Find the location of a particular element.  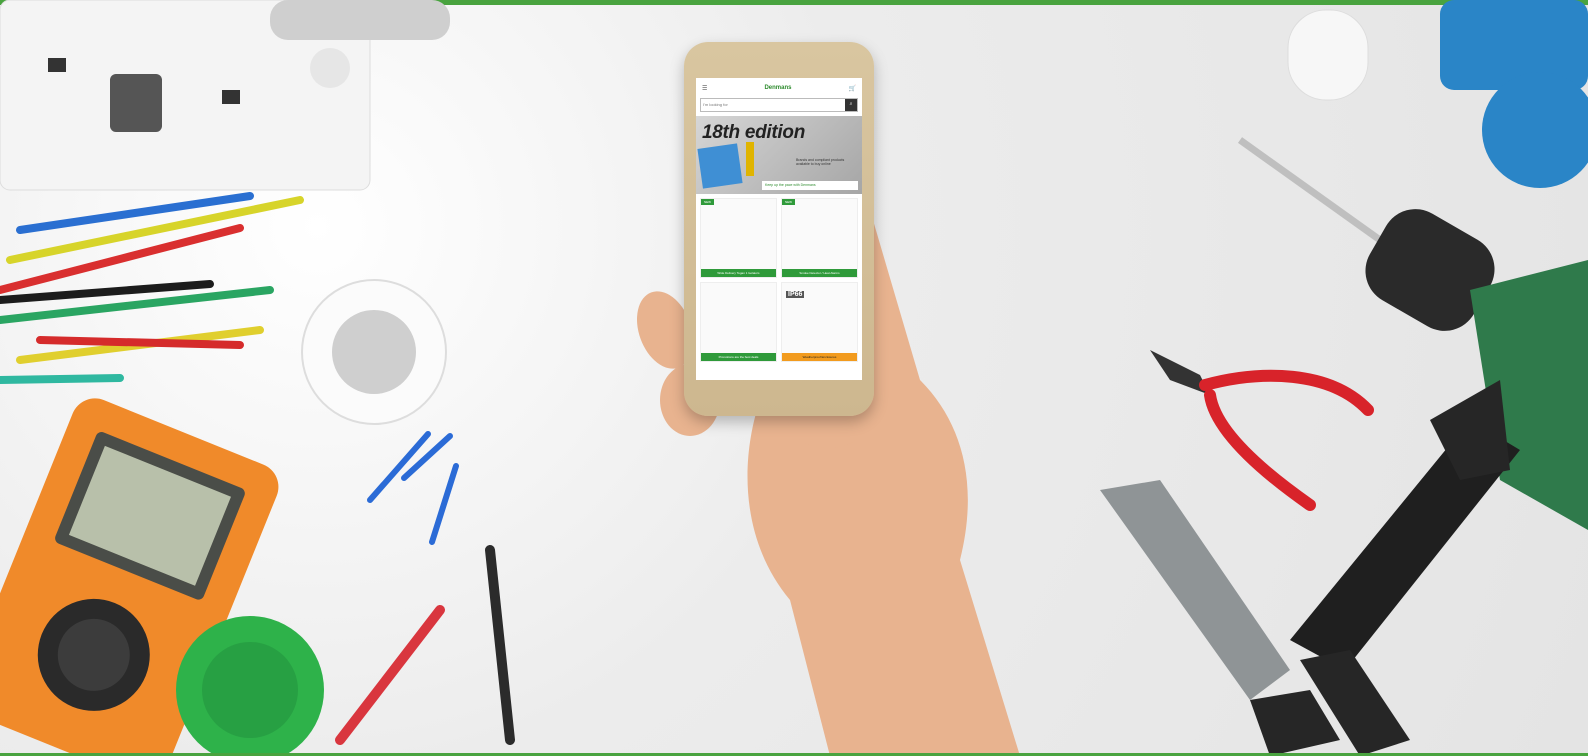

banner-title: 18th edition is located at coordinates (754, 132).